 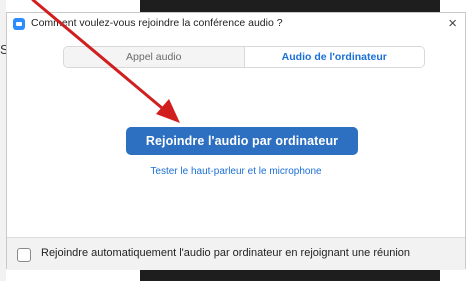 I want to click on app-icon, so click(x=19, y=24).